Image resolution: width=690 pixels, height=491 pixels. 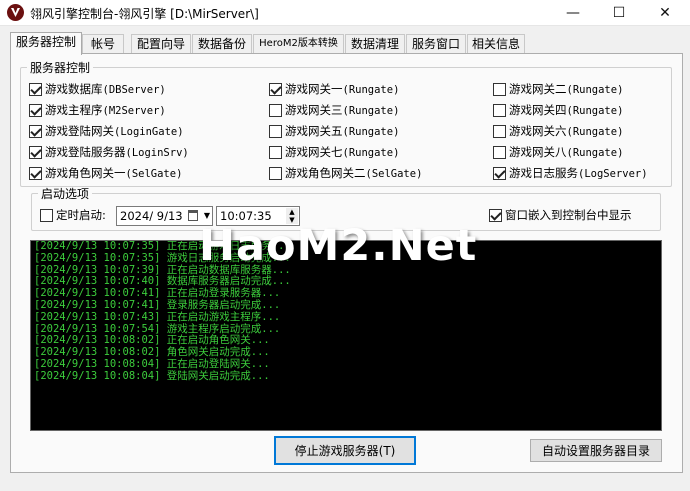 What do you see at coordinates (342, 110) in the screenshot?
I see `checkbox-label: 游戏网关三(Rungate)` at bounding box center [342, 110].